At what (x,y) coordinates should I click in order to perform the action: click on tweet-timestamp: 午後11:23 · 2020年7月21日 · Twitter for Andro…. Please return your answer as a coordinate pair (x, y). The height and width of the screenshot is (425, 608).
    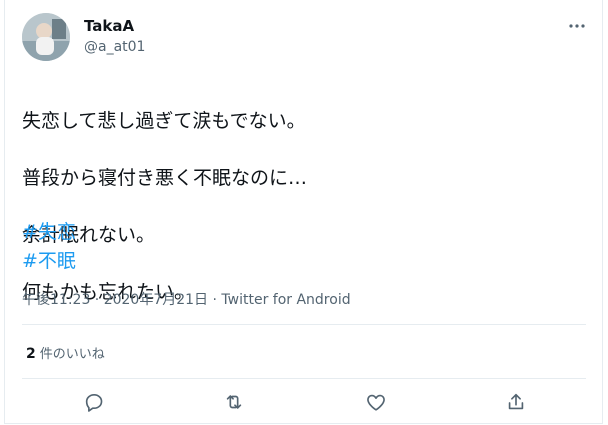
    Looking at the image, I should click on (186, 299).